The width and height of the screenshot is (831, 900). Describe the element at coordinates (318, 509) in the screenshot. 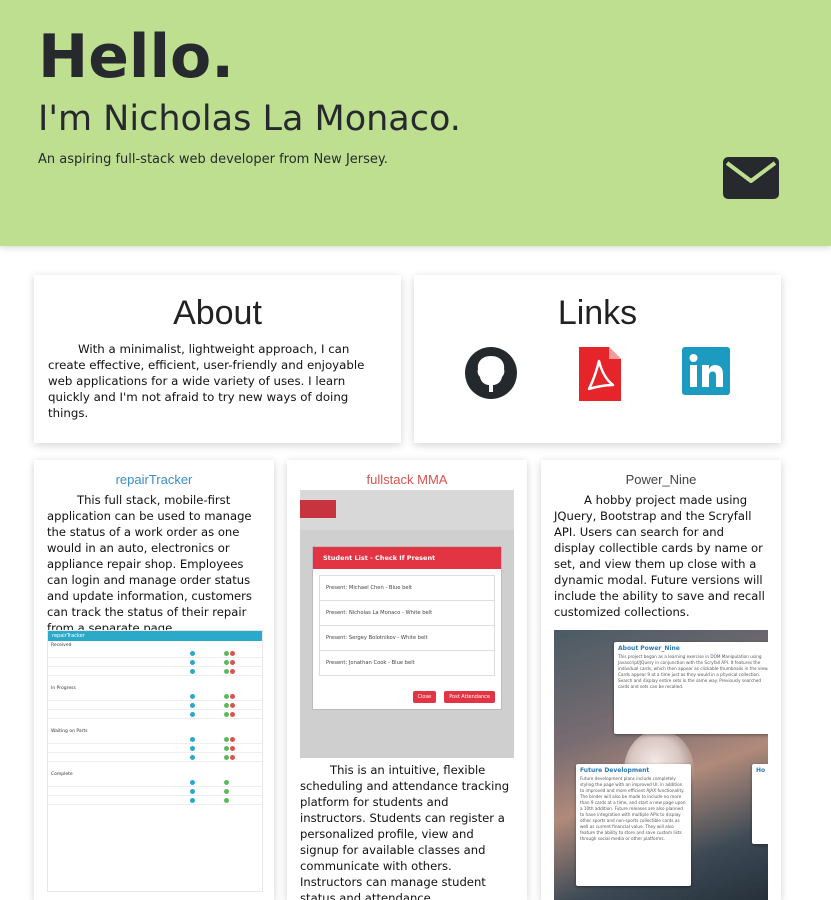

I see `screenshot-red-block` at that location.